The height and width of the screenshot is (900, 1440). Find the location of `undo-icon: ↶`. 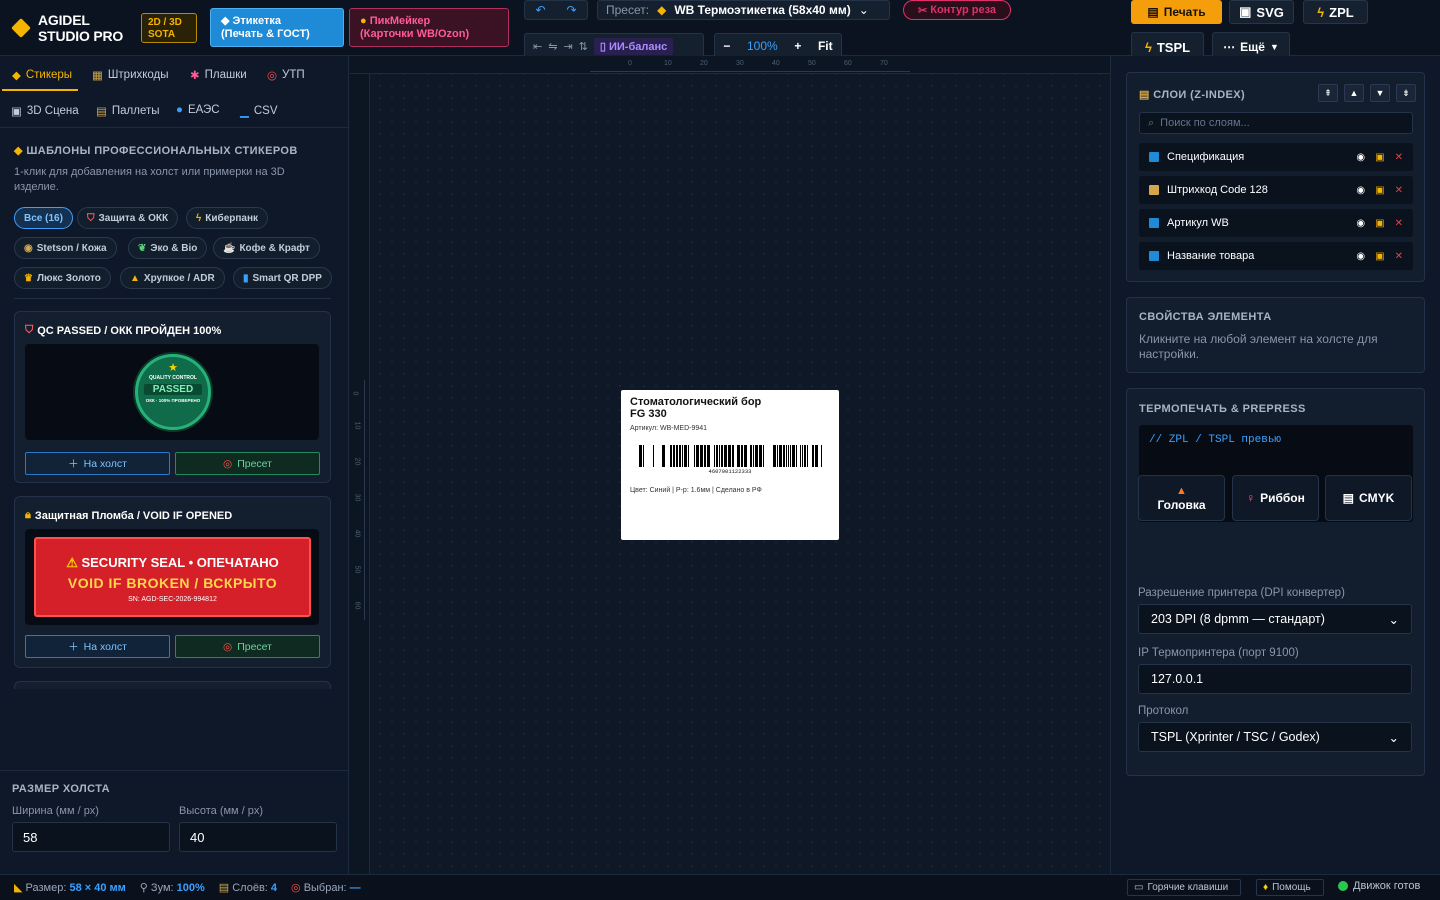

undo-icon: ↶ is located at coordinates (541, 10).